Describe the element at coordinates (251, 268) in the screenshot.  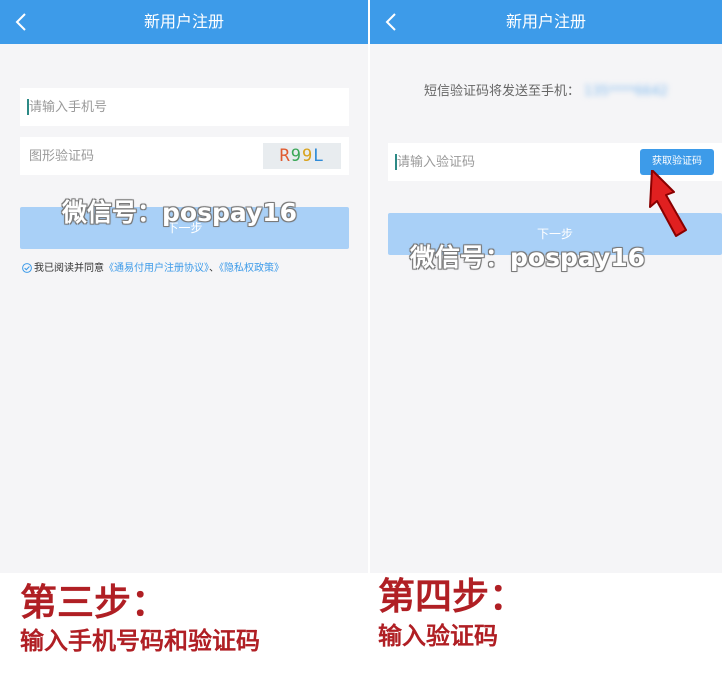
I see `privacy-policy-link: 《隐私权政策》` at that location.